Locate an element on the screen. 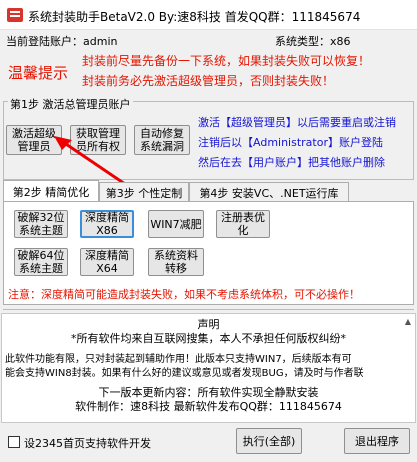 The height and width of the screenshot is (462, 417). exit-button: 退出程序 is located at coordinates (377, 441).